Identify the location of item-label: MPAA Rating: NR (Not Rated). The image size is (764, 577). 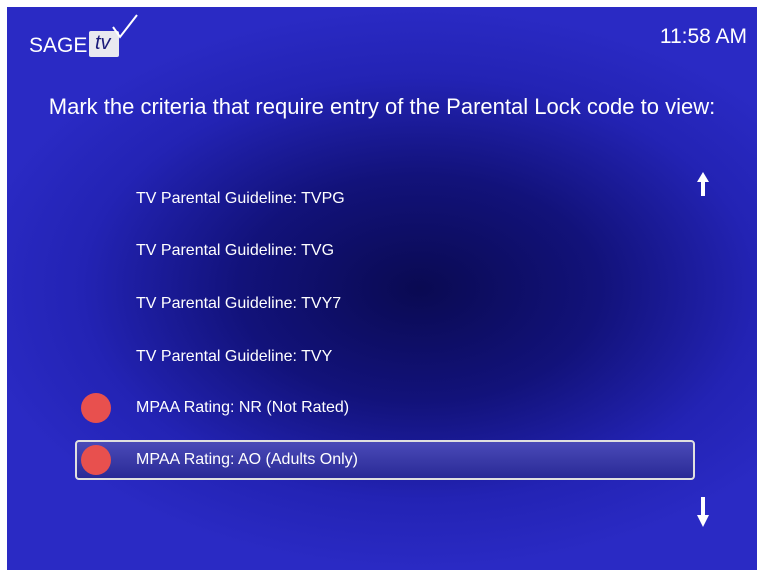
(243, 407).